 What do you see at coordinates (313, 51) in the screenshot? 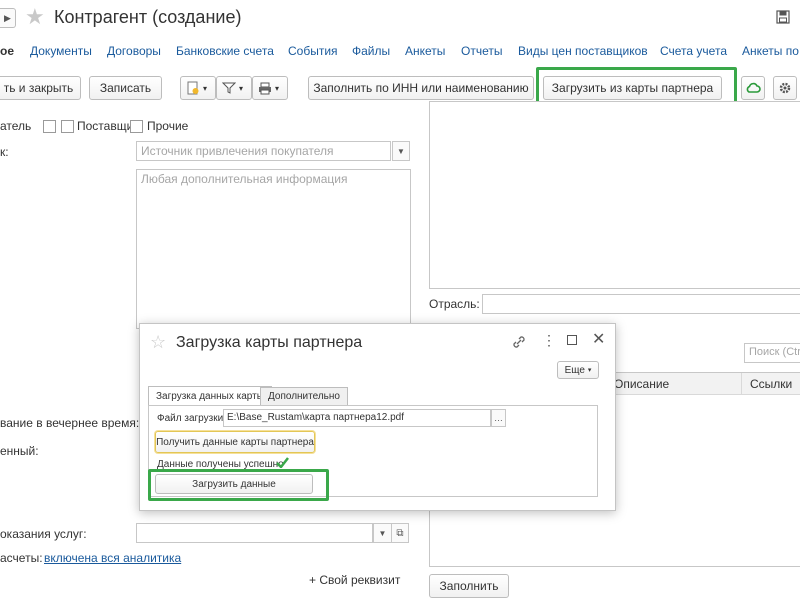
I see `tab-events: События` at bounding box center [313, 51].